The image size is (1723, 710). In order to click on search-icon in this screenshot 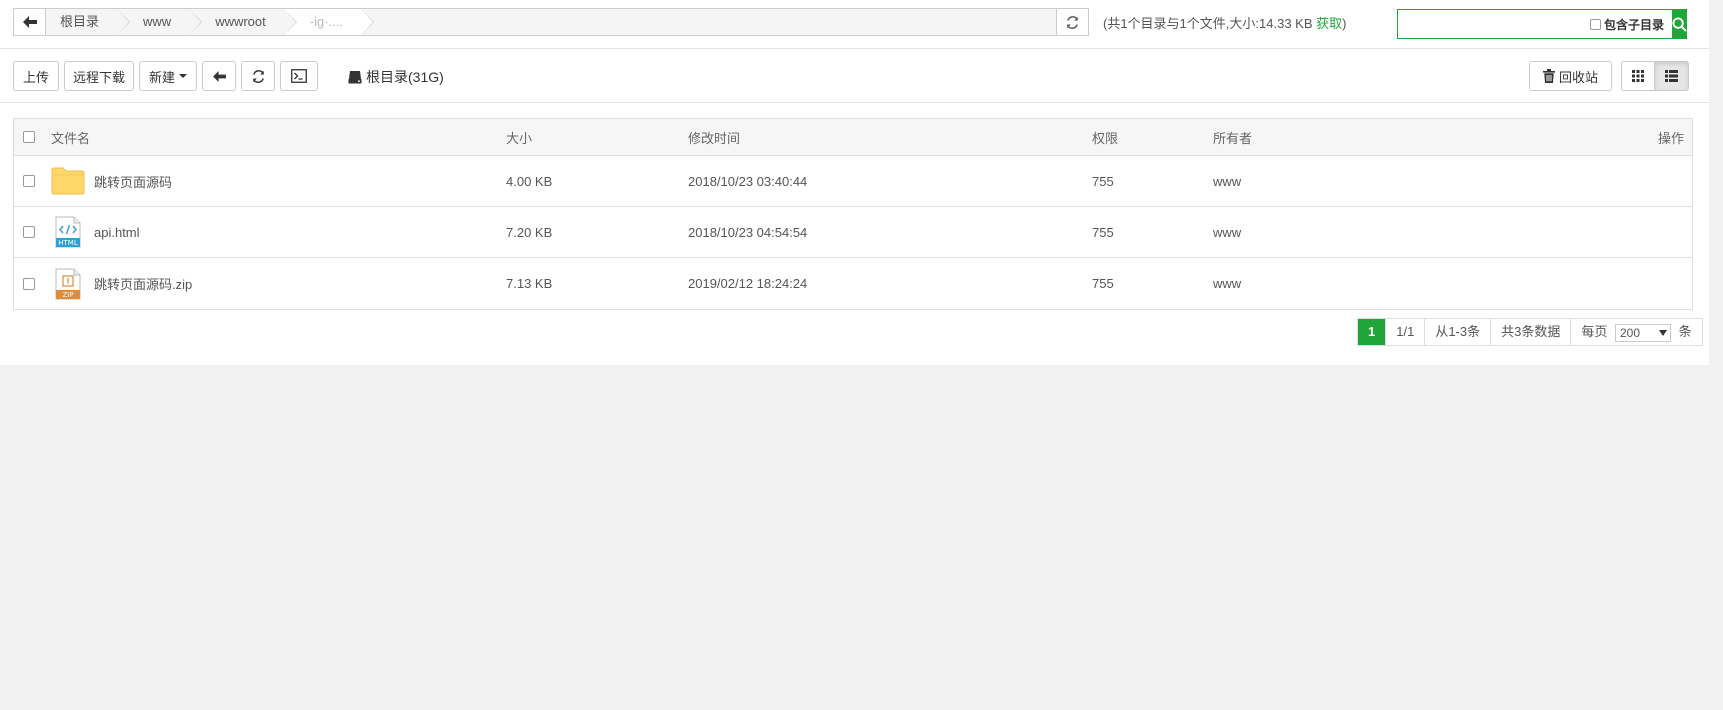, I will do `click(1679, 24)`.